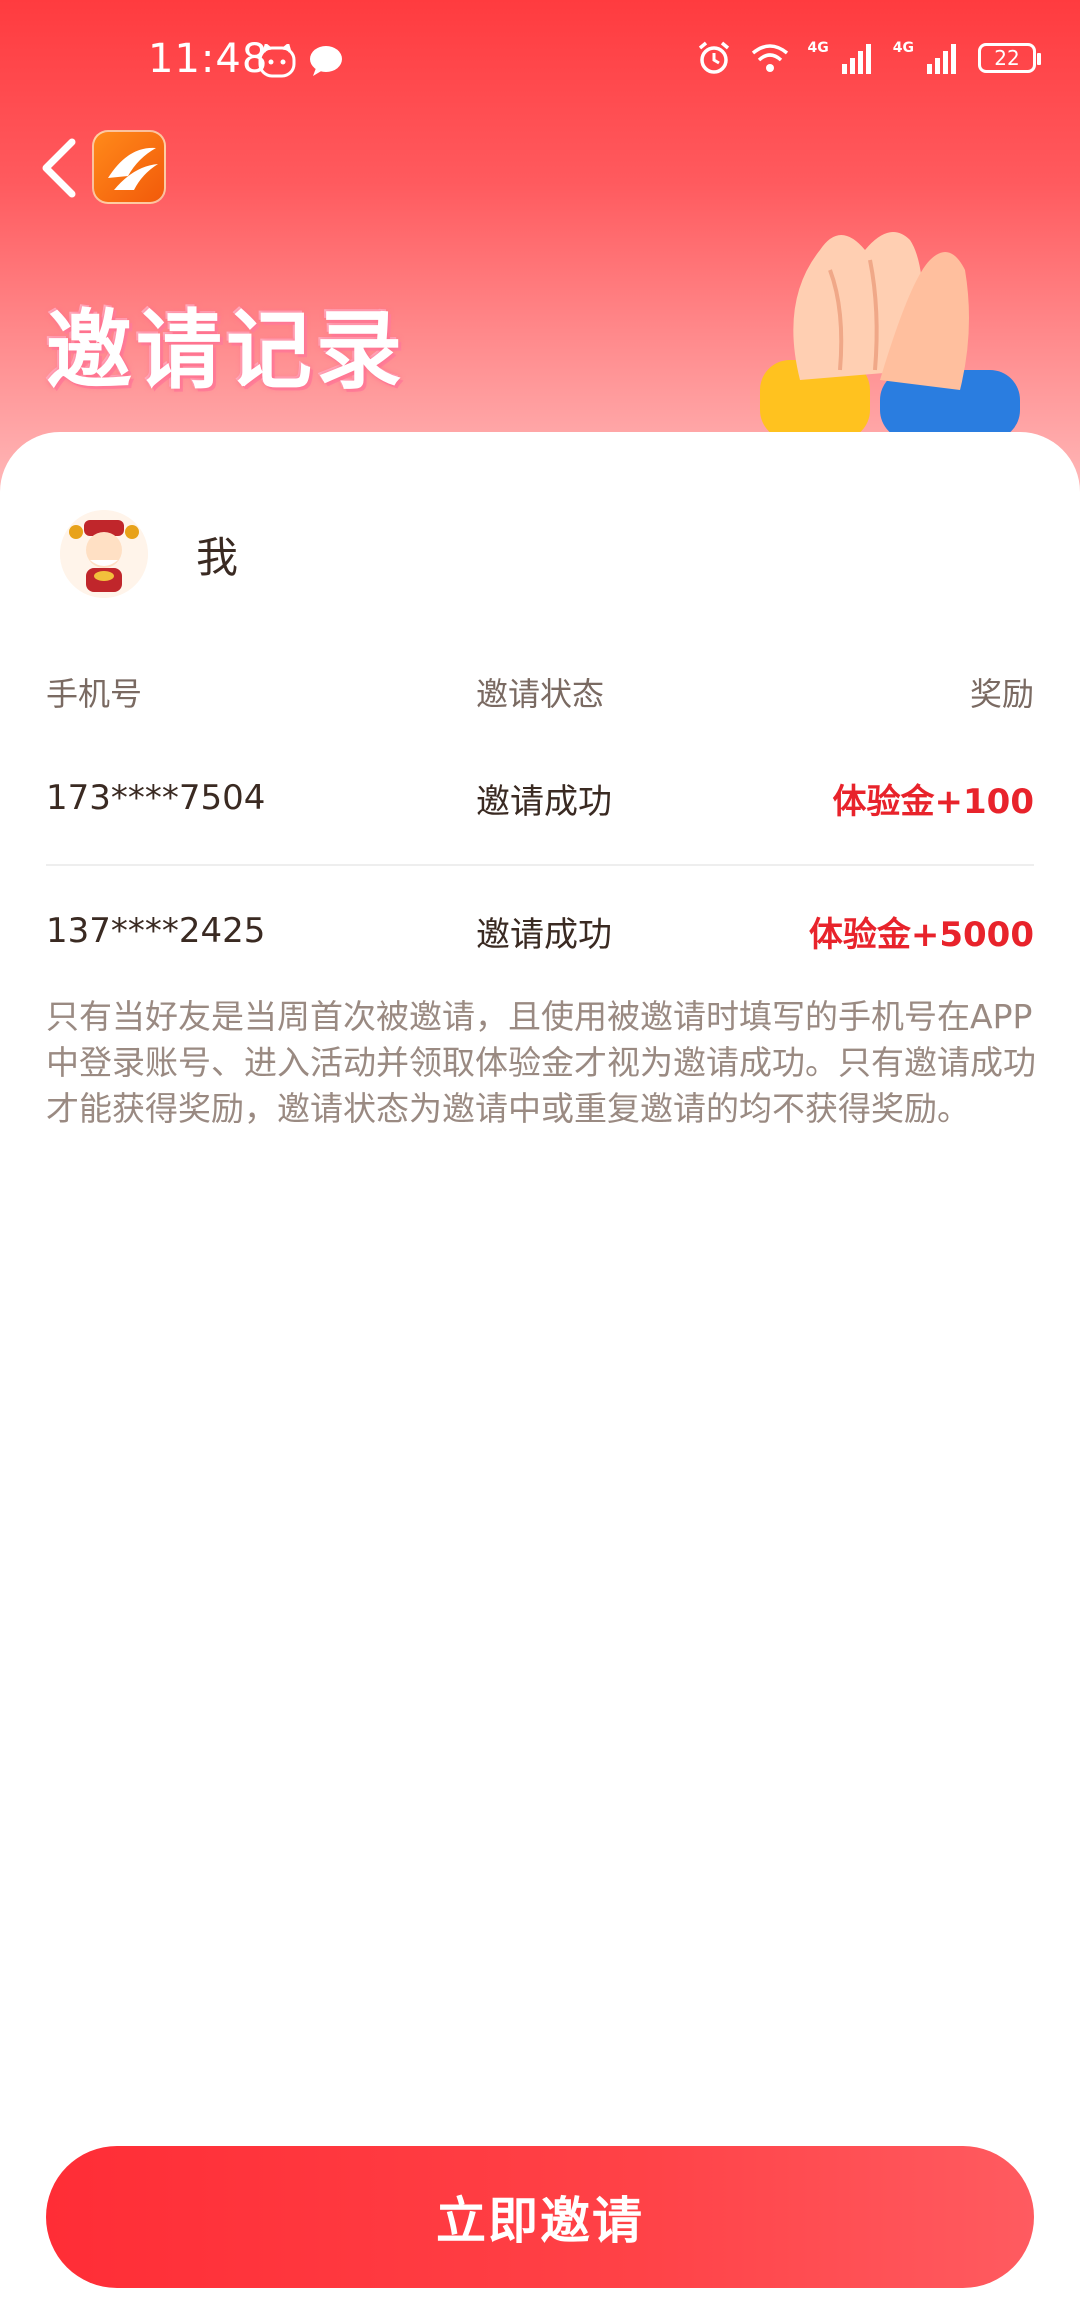 The height and width of the screenshot is (2310, 1080). I want to click on table-row: 137****2425 邀请成功 体验金+5000, so click(540, 930).